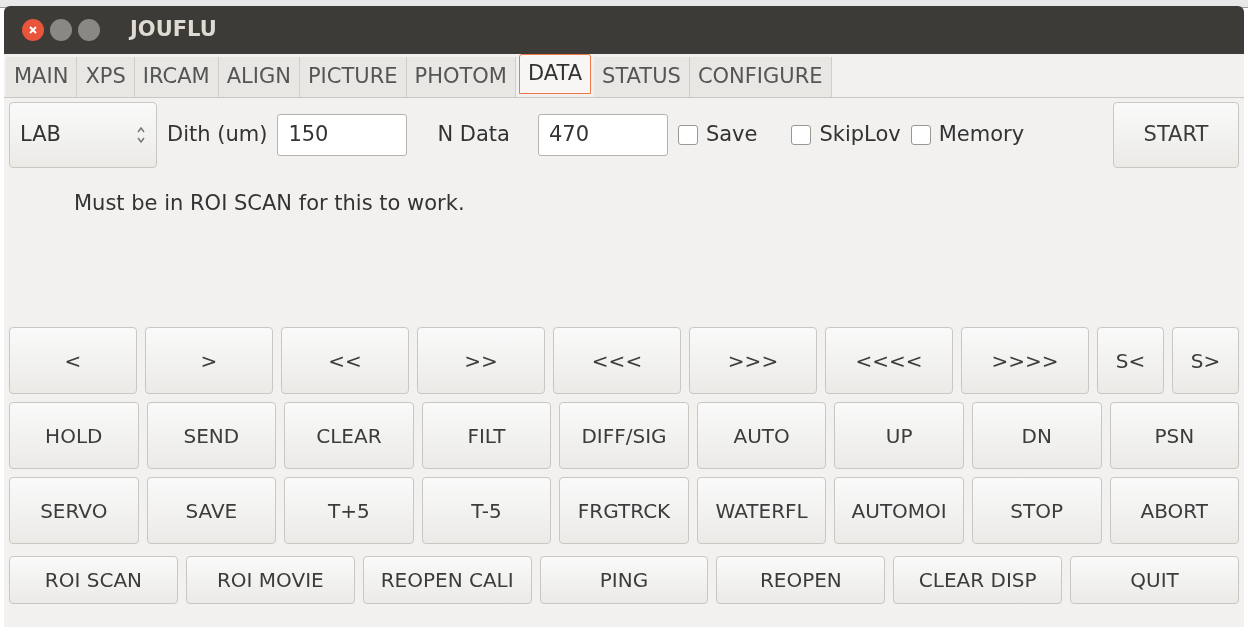 This screenshot has height=627, width=1248. I want to click on action-button: PSN, so click(1174, 435).